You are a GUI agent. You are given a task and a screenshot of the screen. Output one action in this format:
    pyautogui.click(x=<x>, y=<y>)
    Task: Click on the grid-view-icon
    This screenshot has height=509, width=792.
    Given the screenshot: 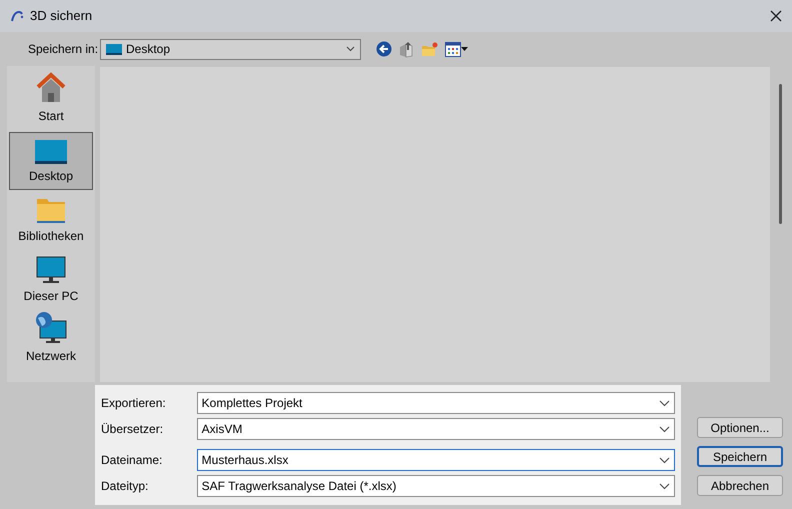 What is the action you would take?
    pyautogui.click(x=453, y=49)
    